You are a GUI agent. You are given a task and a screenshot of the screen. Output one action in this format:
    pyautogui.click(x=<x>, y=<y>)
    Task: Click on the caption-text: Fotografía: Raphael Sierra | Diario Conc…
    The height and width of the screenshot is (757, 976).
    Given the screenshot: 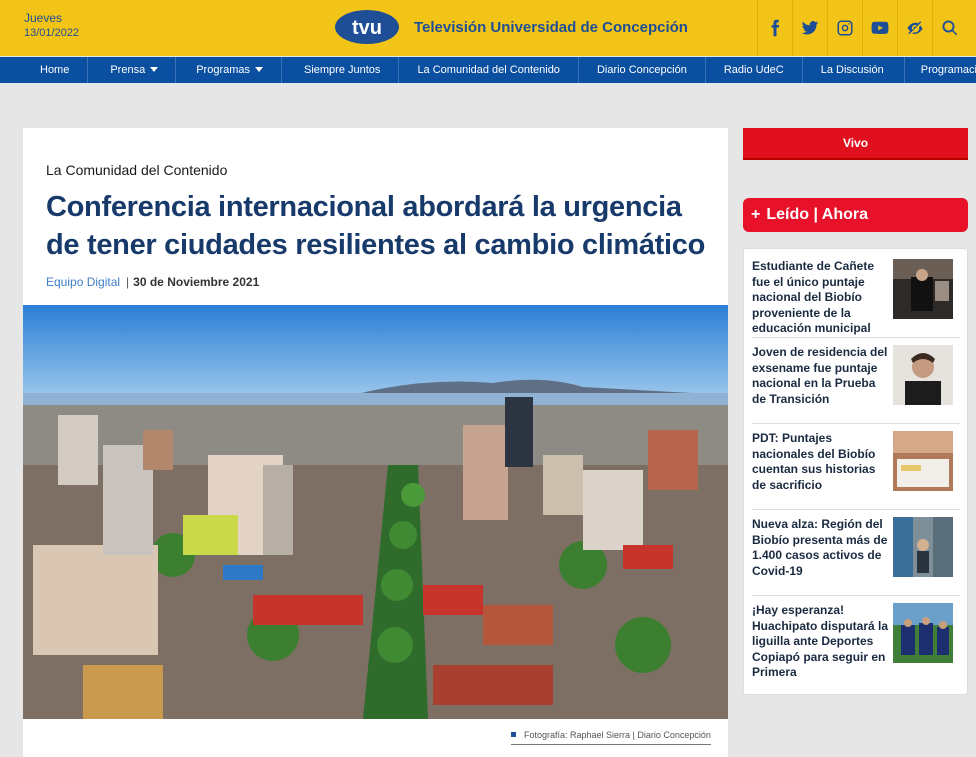 What is the action you would take?
    pyautogui.click(x=617, y=735)
    